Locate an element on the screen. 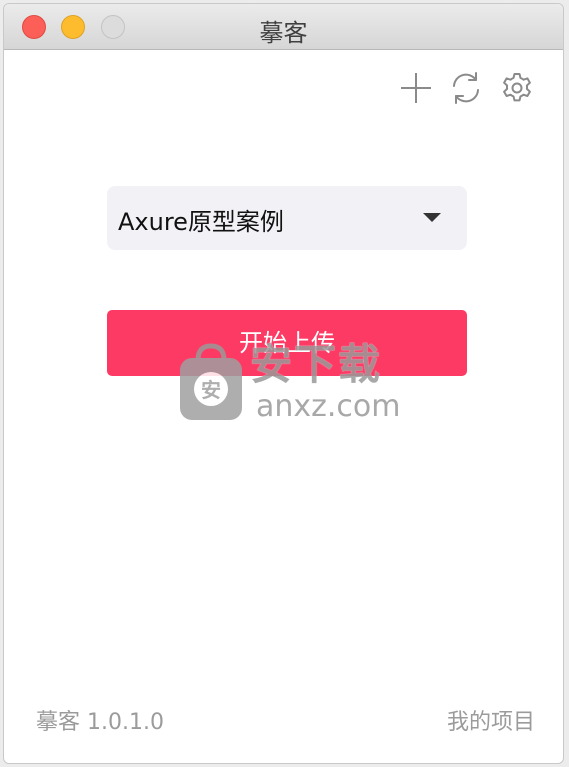  gear-icon is located at coordinates (517, 88).